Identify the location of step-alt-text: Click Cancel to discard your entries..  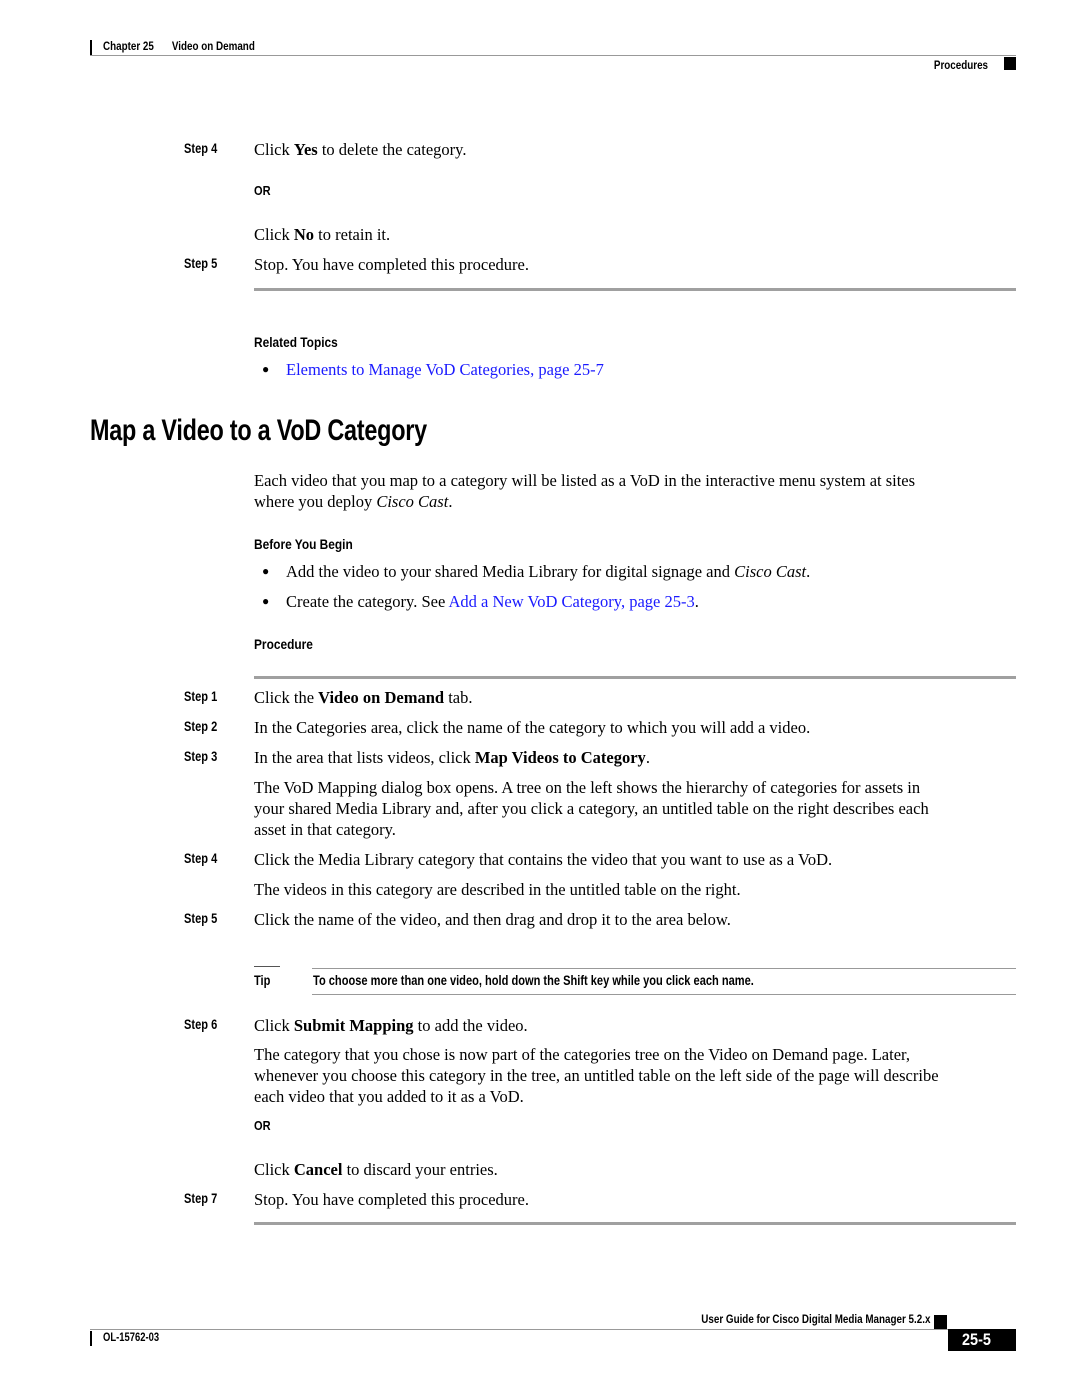
(376, 1169).